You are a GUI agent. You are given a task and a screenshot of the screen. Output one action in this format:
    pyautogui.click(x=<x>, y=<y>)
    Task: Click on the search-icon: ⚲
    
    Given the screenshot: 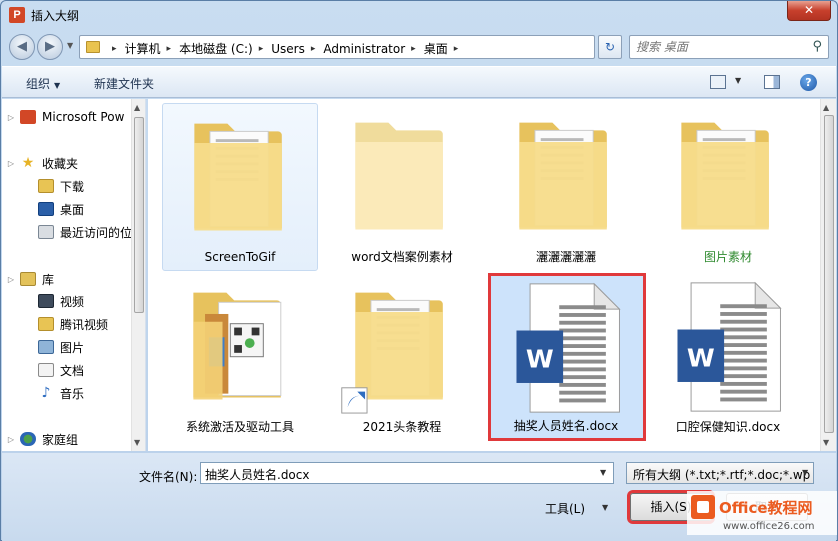 What is the action you would take?
    pyautogui.click(x=817, y=46)
    